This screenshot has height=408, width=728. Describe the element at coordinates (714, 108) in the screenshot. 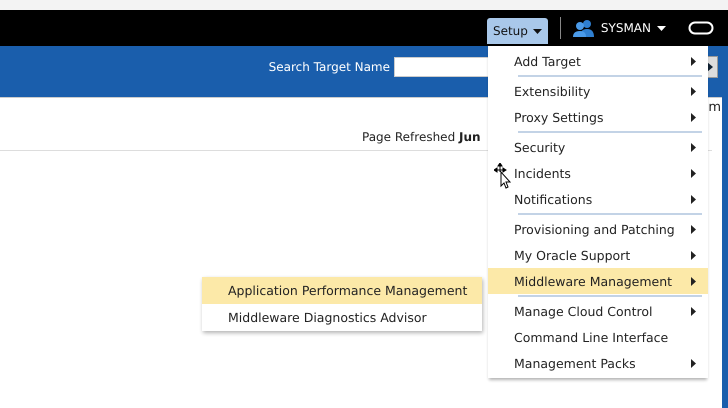

I see `page-text: m` at that location.